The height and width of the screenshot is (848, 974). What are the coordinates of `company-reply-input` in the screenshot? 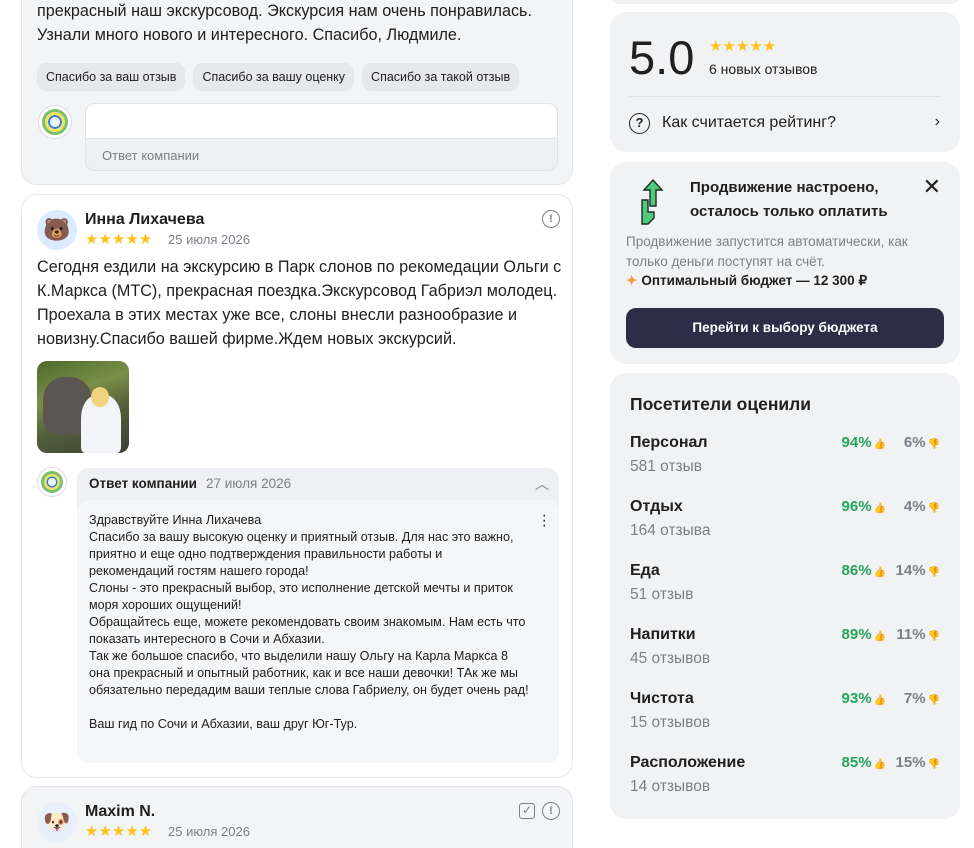 It's located at (321, 121).